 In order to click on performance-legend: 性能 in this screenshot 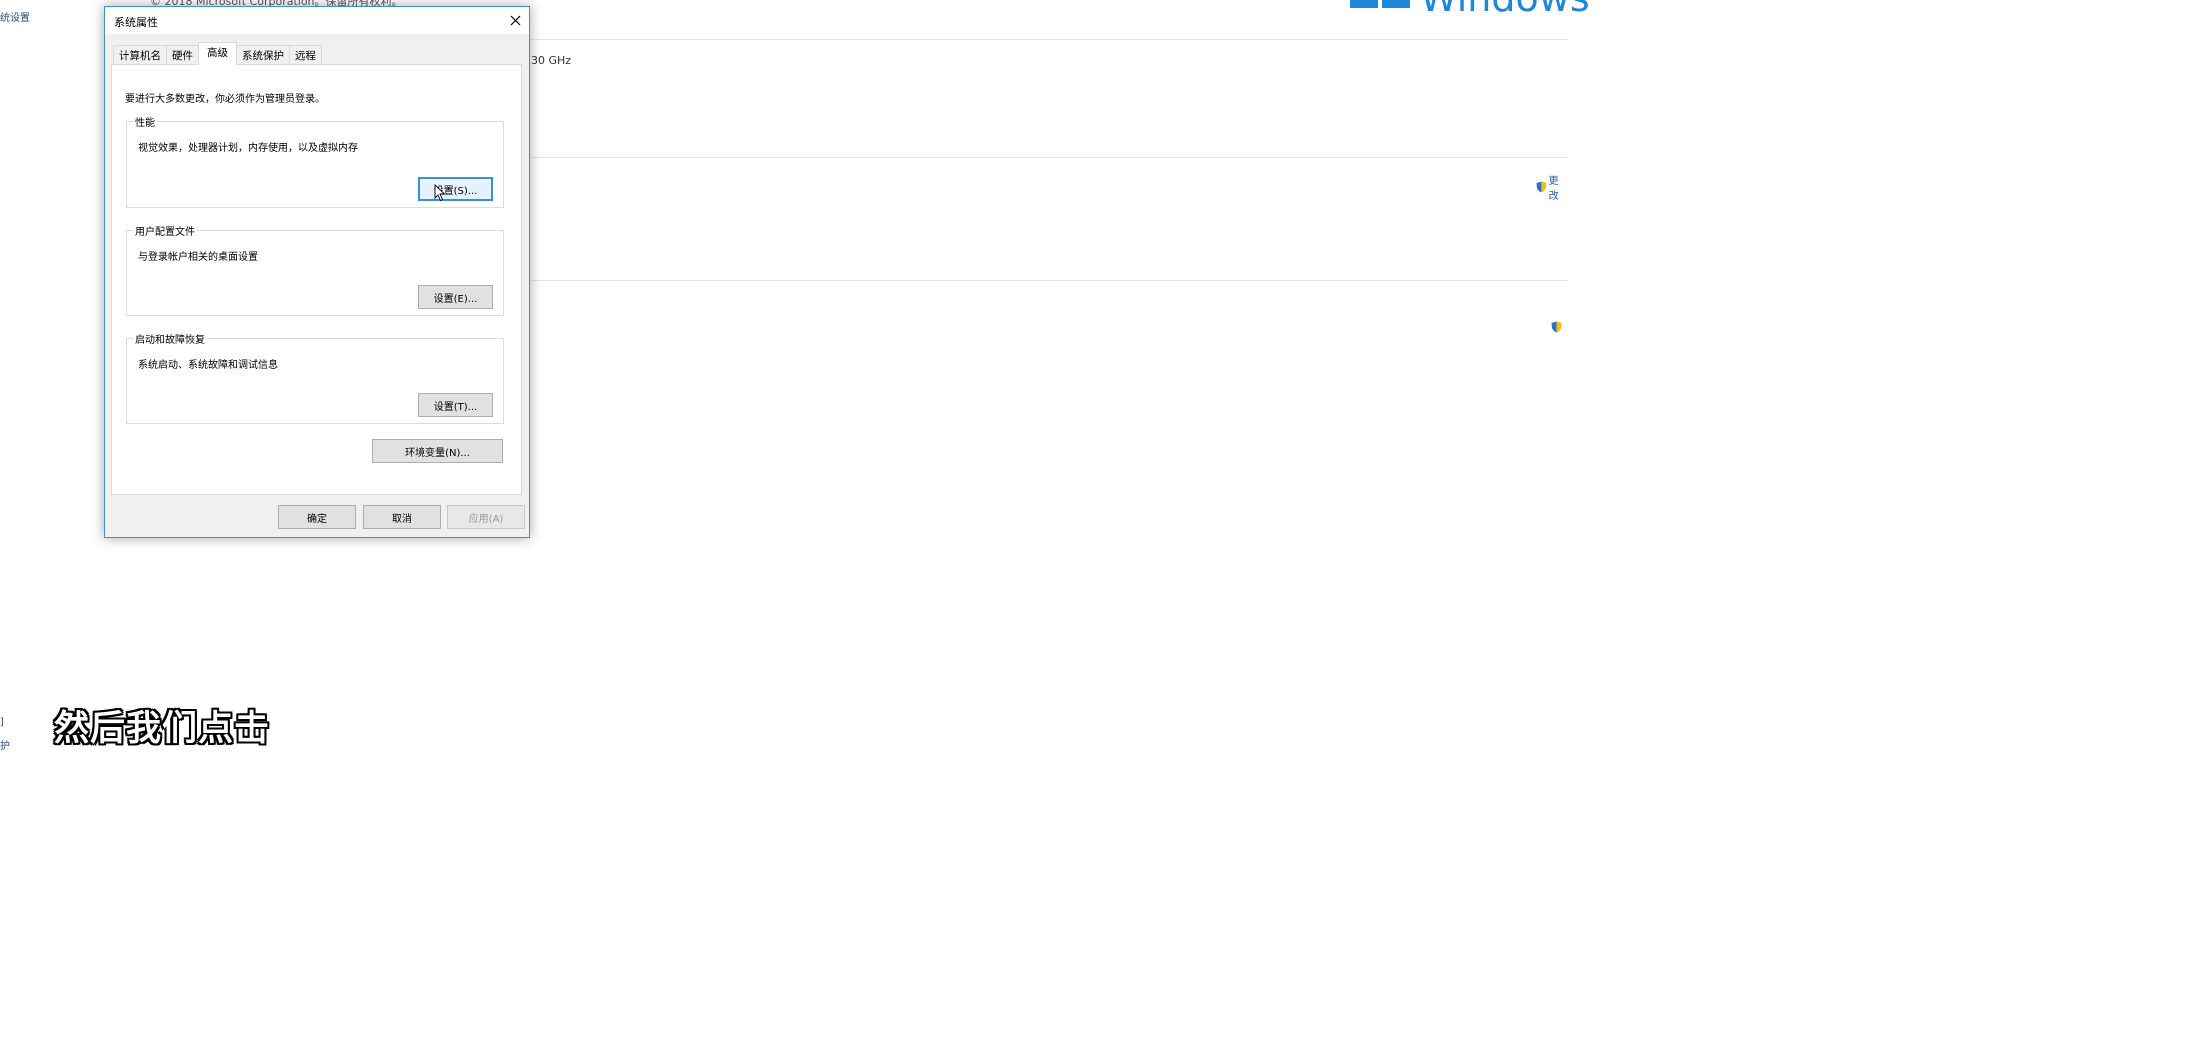, I will do `click(145, 121)`.